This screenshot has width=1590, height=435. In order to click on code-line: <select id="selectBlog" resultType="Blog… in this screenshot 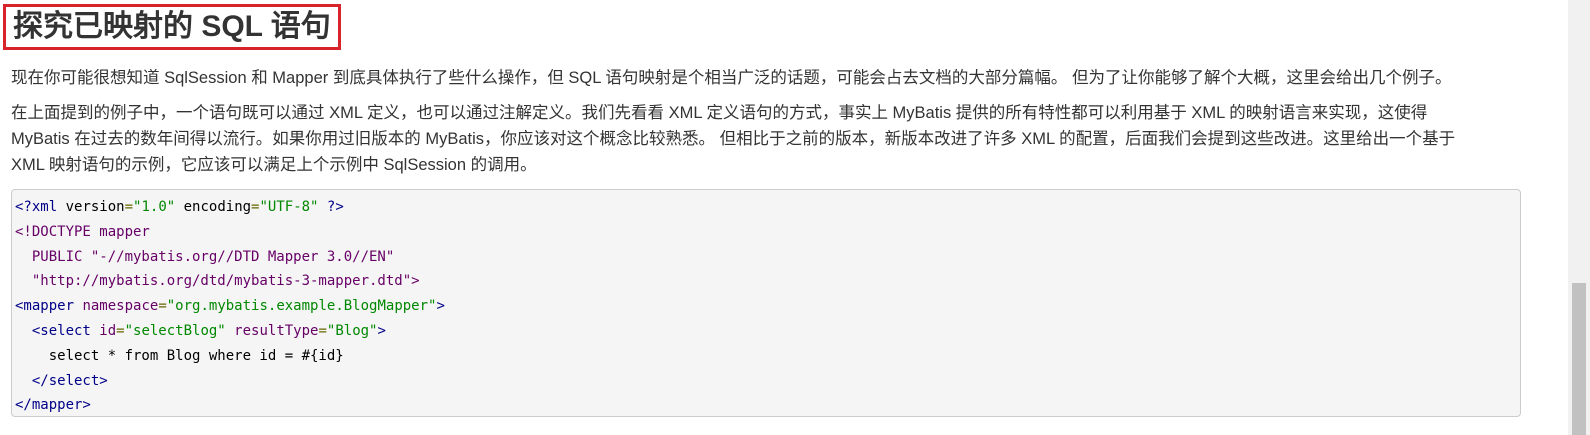, I will do `click(200, 330)`.